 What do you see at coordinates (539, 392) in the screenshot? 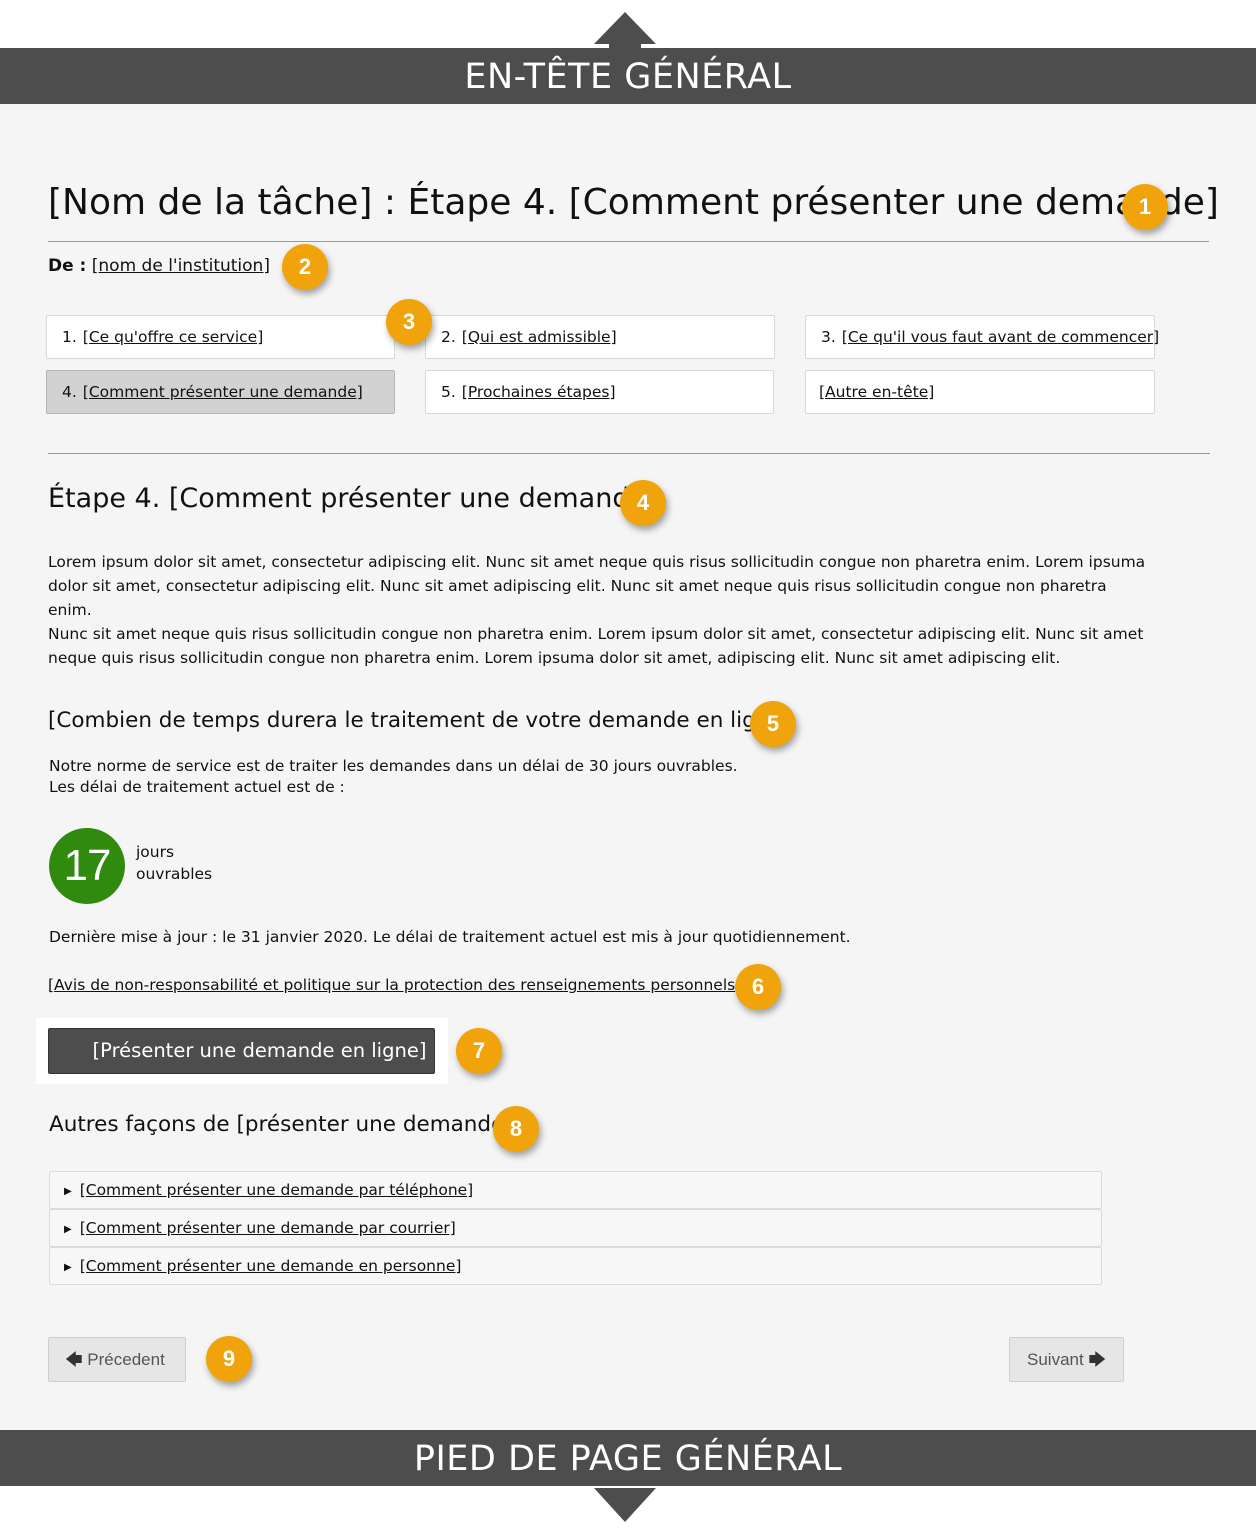
I see `step-link: [Prochaines étapes]` at bounding box center [539, 392].